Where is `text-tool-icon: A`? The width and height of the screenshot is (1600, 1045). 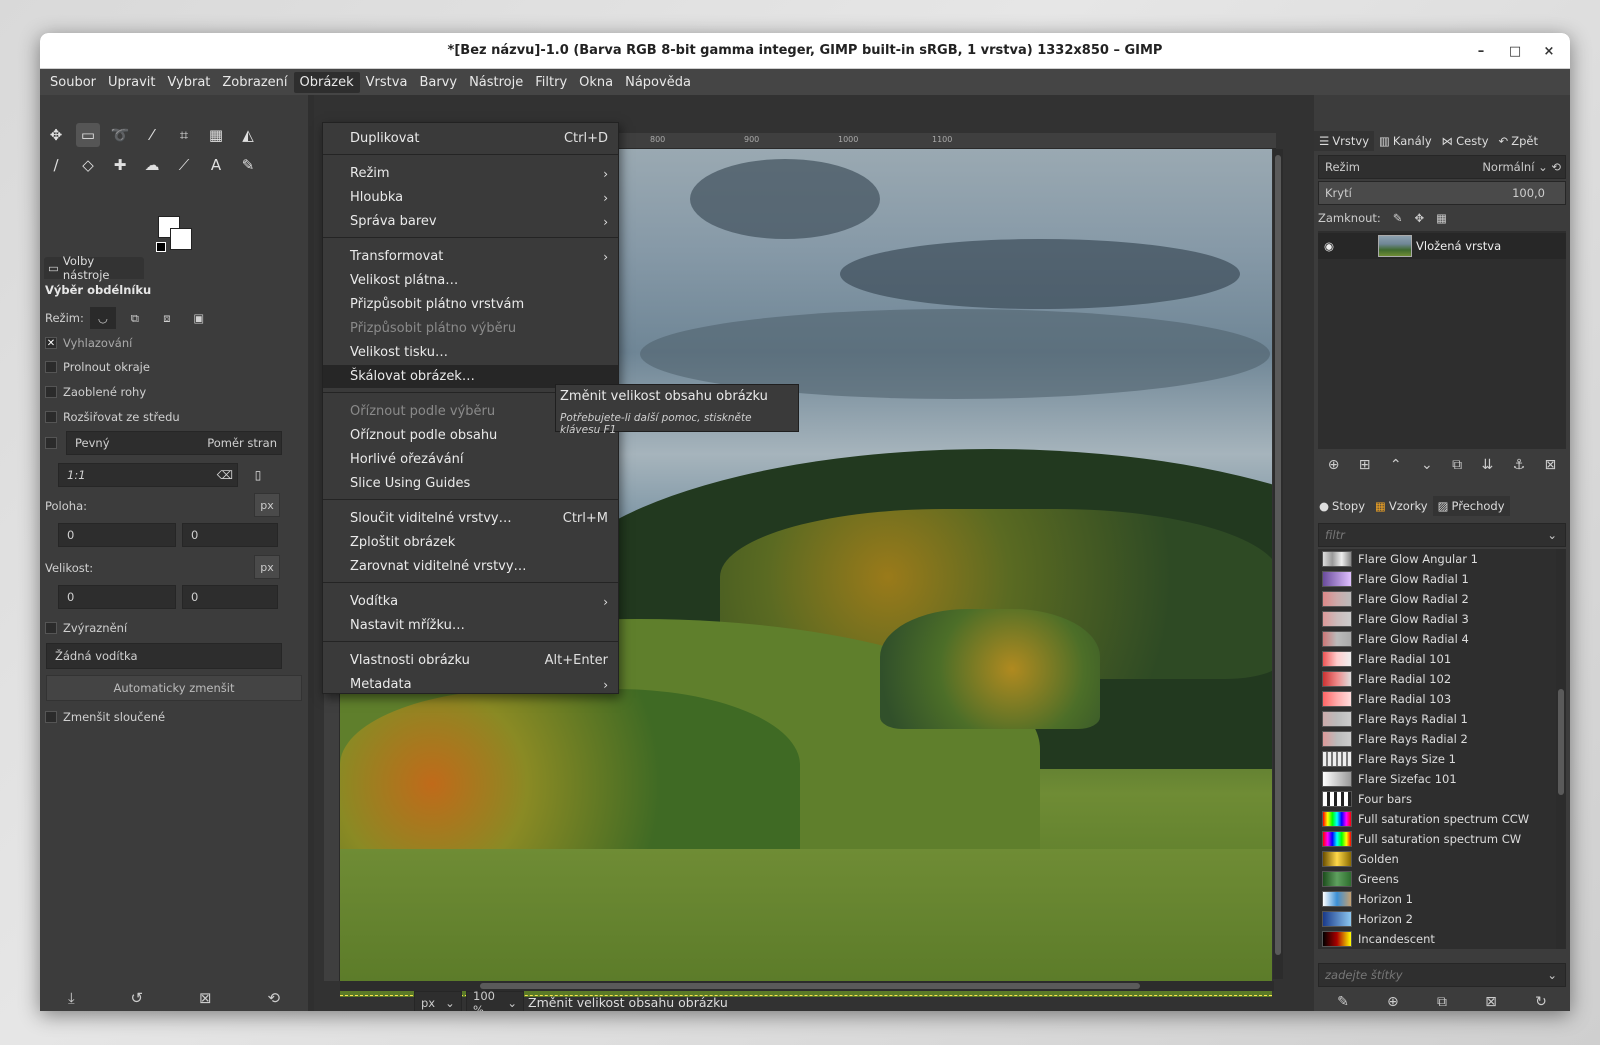
text-tool-icon: A is located at coordinates (216, 165).